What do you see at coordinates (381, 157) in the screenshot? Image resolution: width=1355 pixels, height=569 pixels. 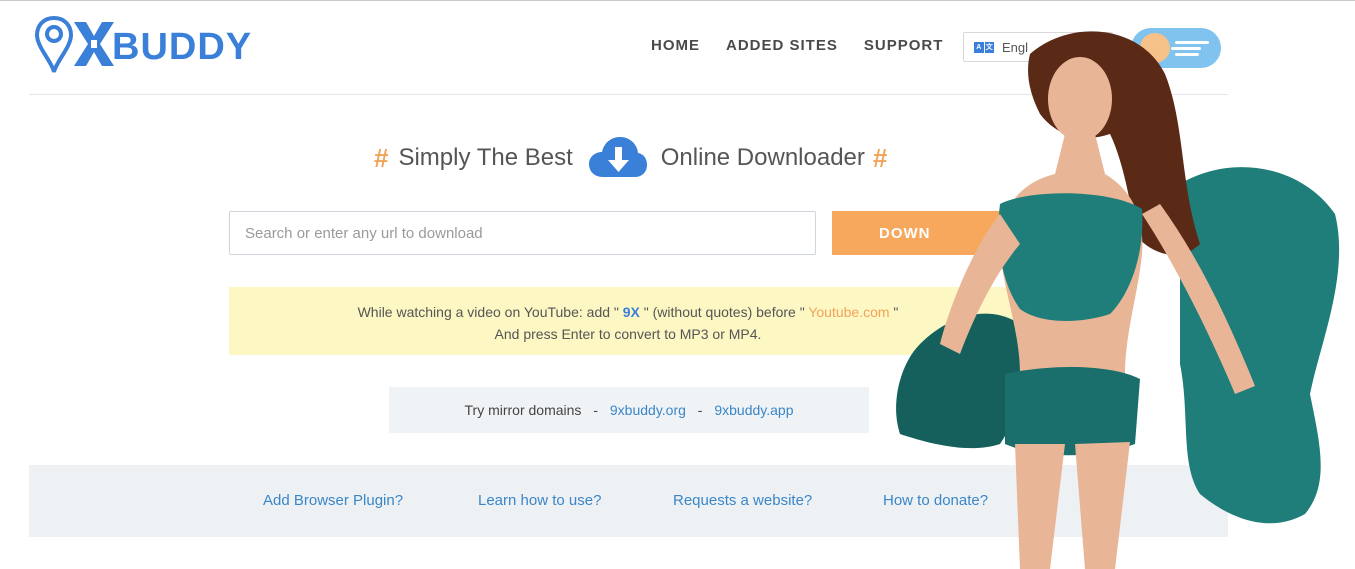 I see `hash-left: #` at bounding box center [381, 157].